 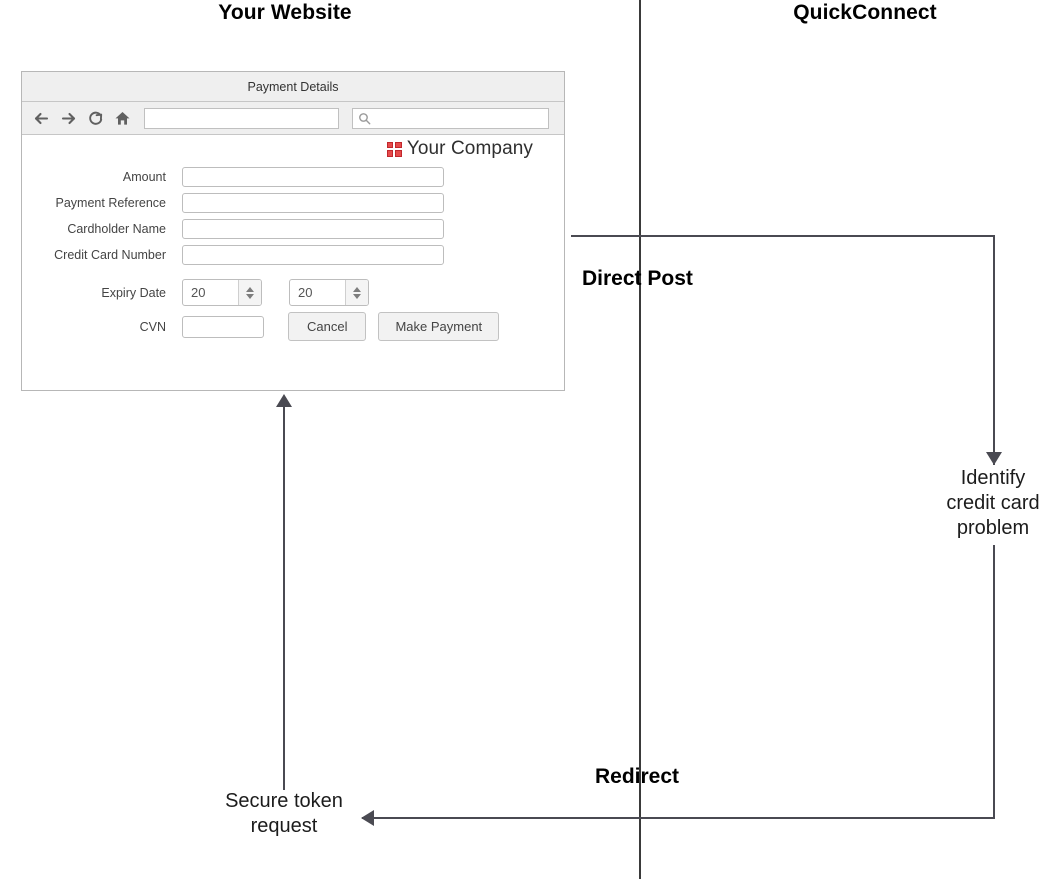 I want to click on browser-titlebar: Payment Details, so click(x=293, y=87).